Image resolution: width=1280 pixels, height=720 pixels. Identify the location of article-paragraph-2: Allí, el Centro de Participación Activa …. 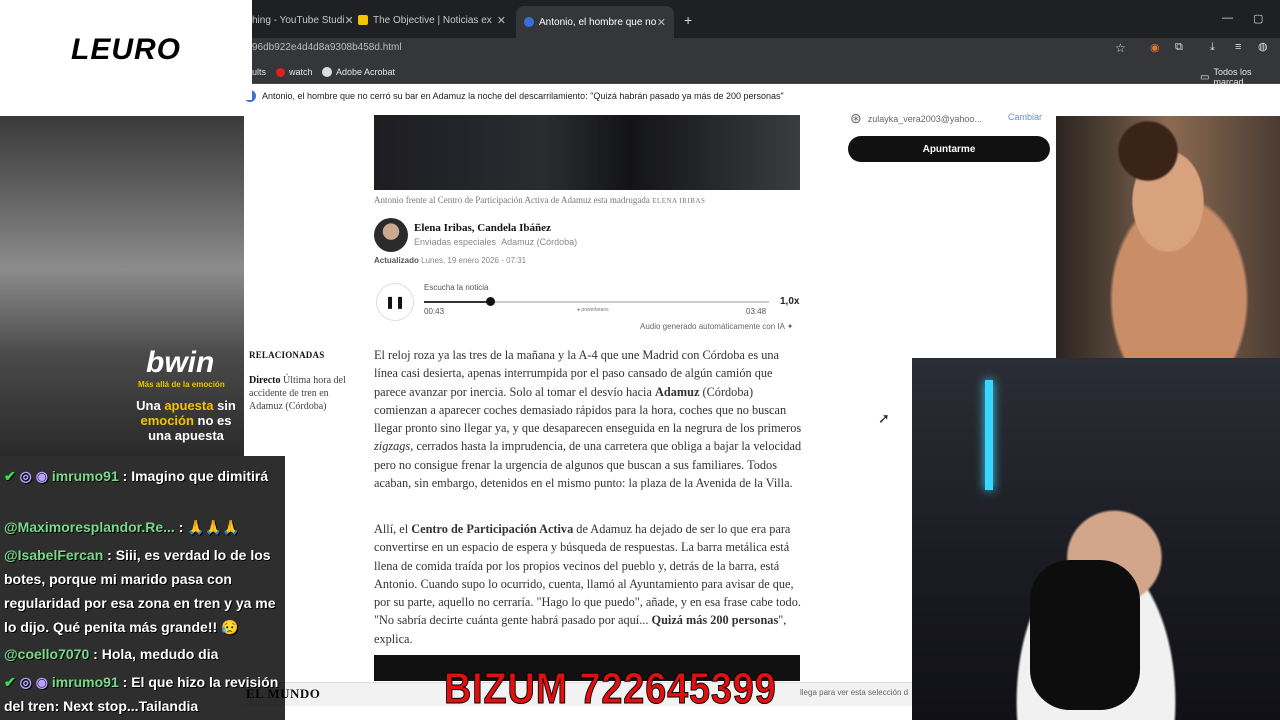
(588, 584).